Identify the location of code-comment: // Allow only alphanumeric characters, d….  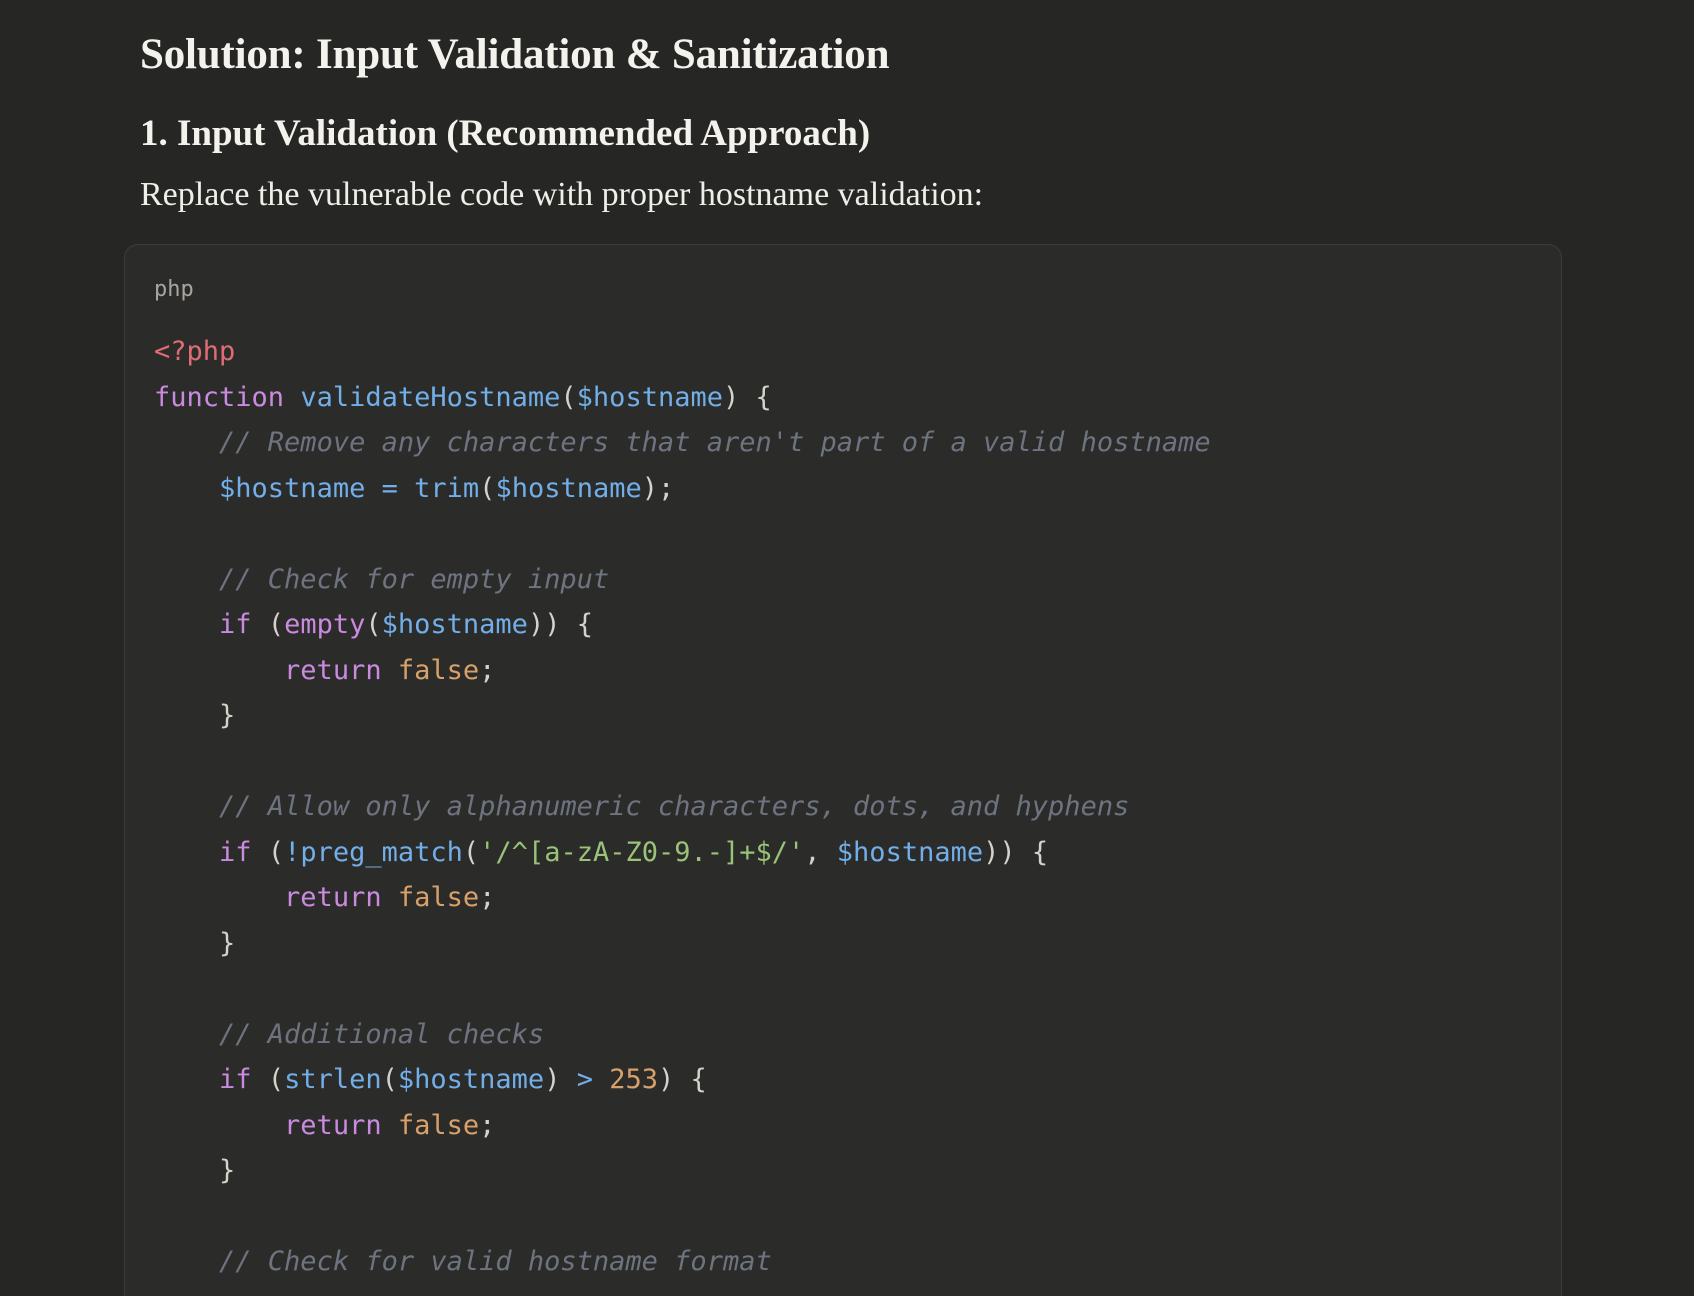
(674, 806).